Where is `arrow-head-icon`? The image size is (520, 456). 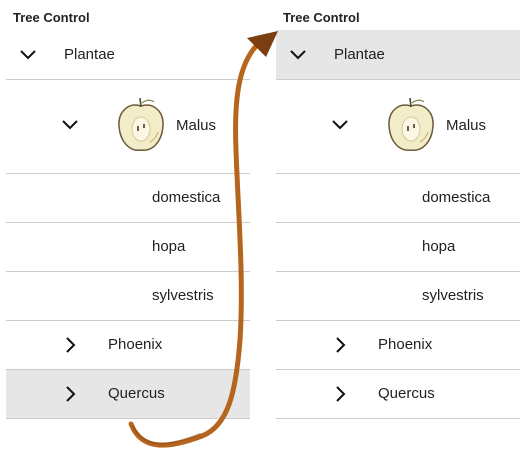
arrow-head-icon is located at coordinates (262, 44).